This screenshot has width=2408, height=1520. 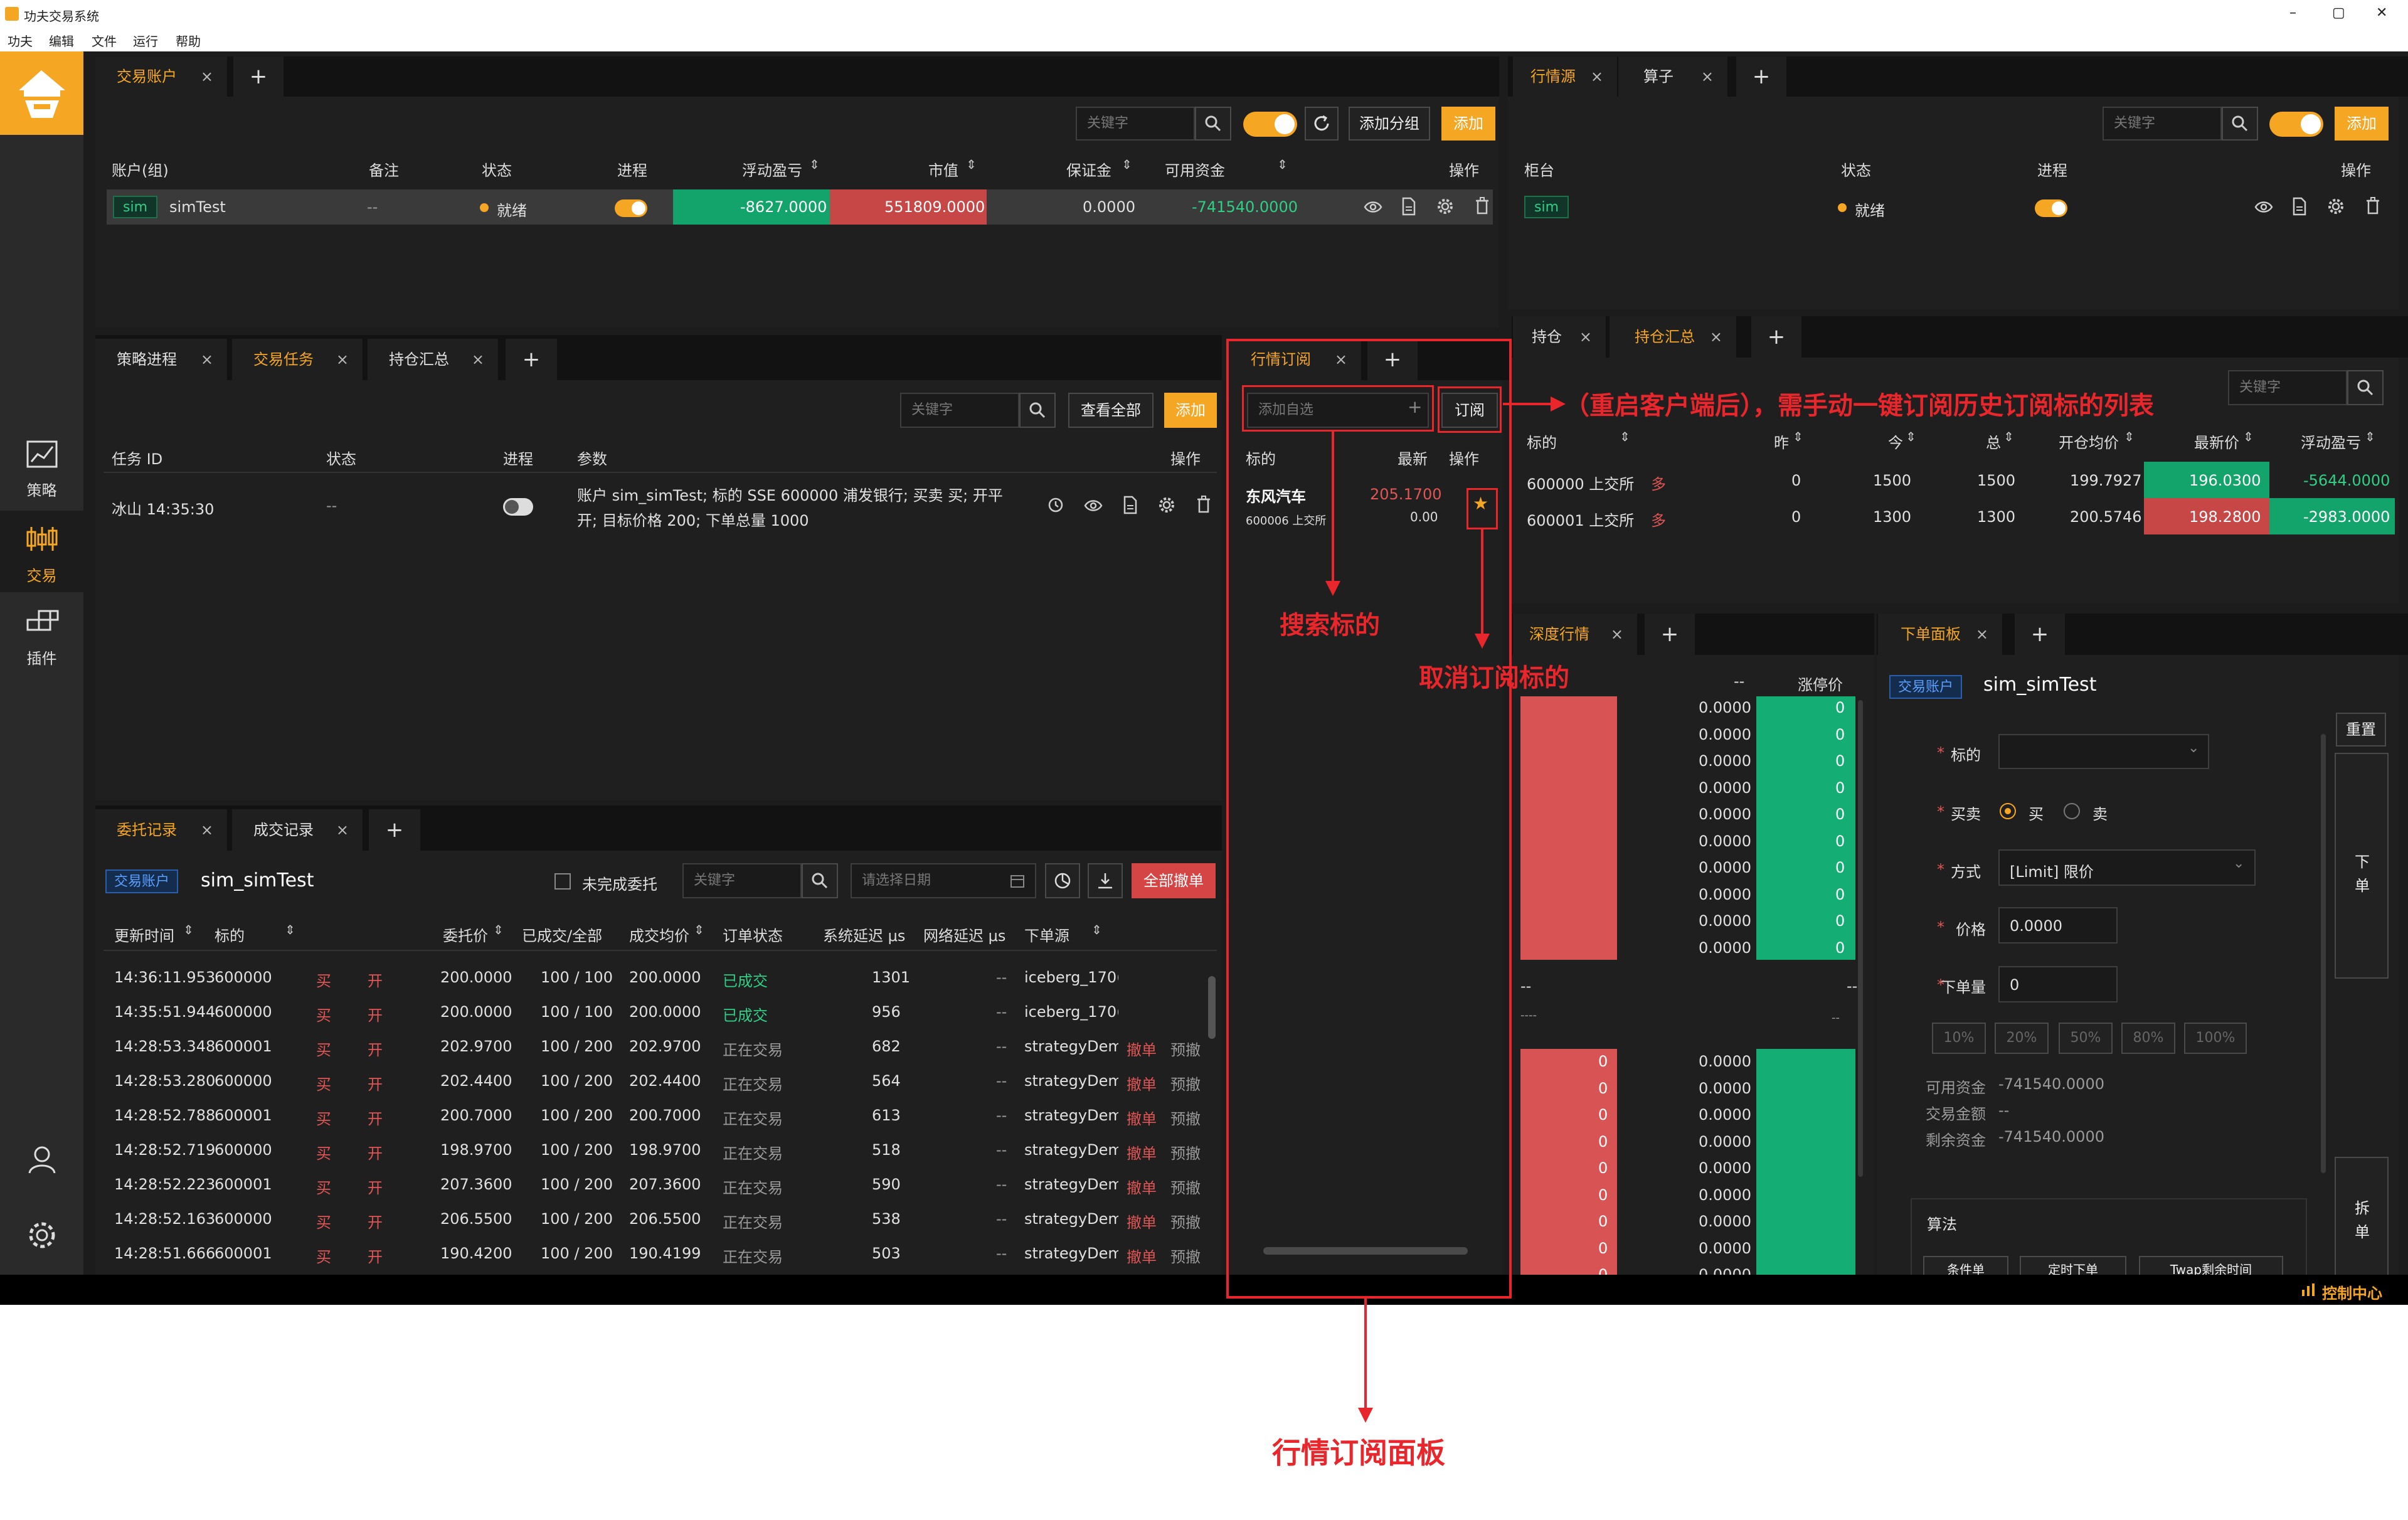 What do you see at coordinates (1859, 405) in the screenshot?
I see `annotation-history-subscribe: （重启客户端后），需手动一键订阅历史订阅标的列表` at bounding box center [1859, 405].